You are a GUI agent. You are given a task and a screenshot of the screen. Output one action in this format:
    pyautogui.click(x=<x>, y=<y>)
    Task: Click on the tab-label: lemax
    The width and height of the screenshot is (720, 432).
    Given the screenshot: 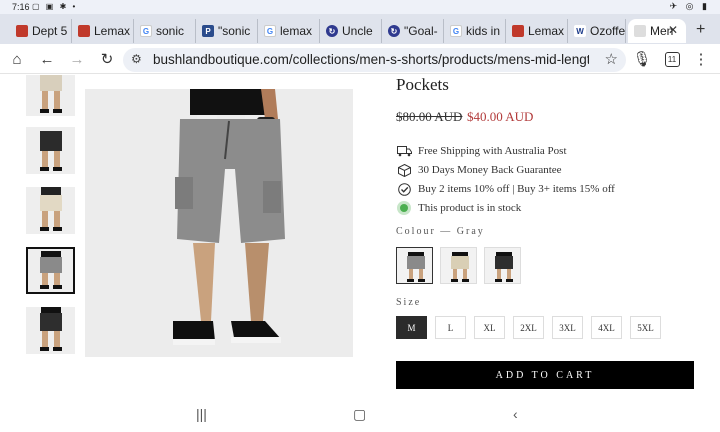 What is the action you would take?
    pyautogui.click(x=296, y=31)
    